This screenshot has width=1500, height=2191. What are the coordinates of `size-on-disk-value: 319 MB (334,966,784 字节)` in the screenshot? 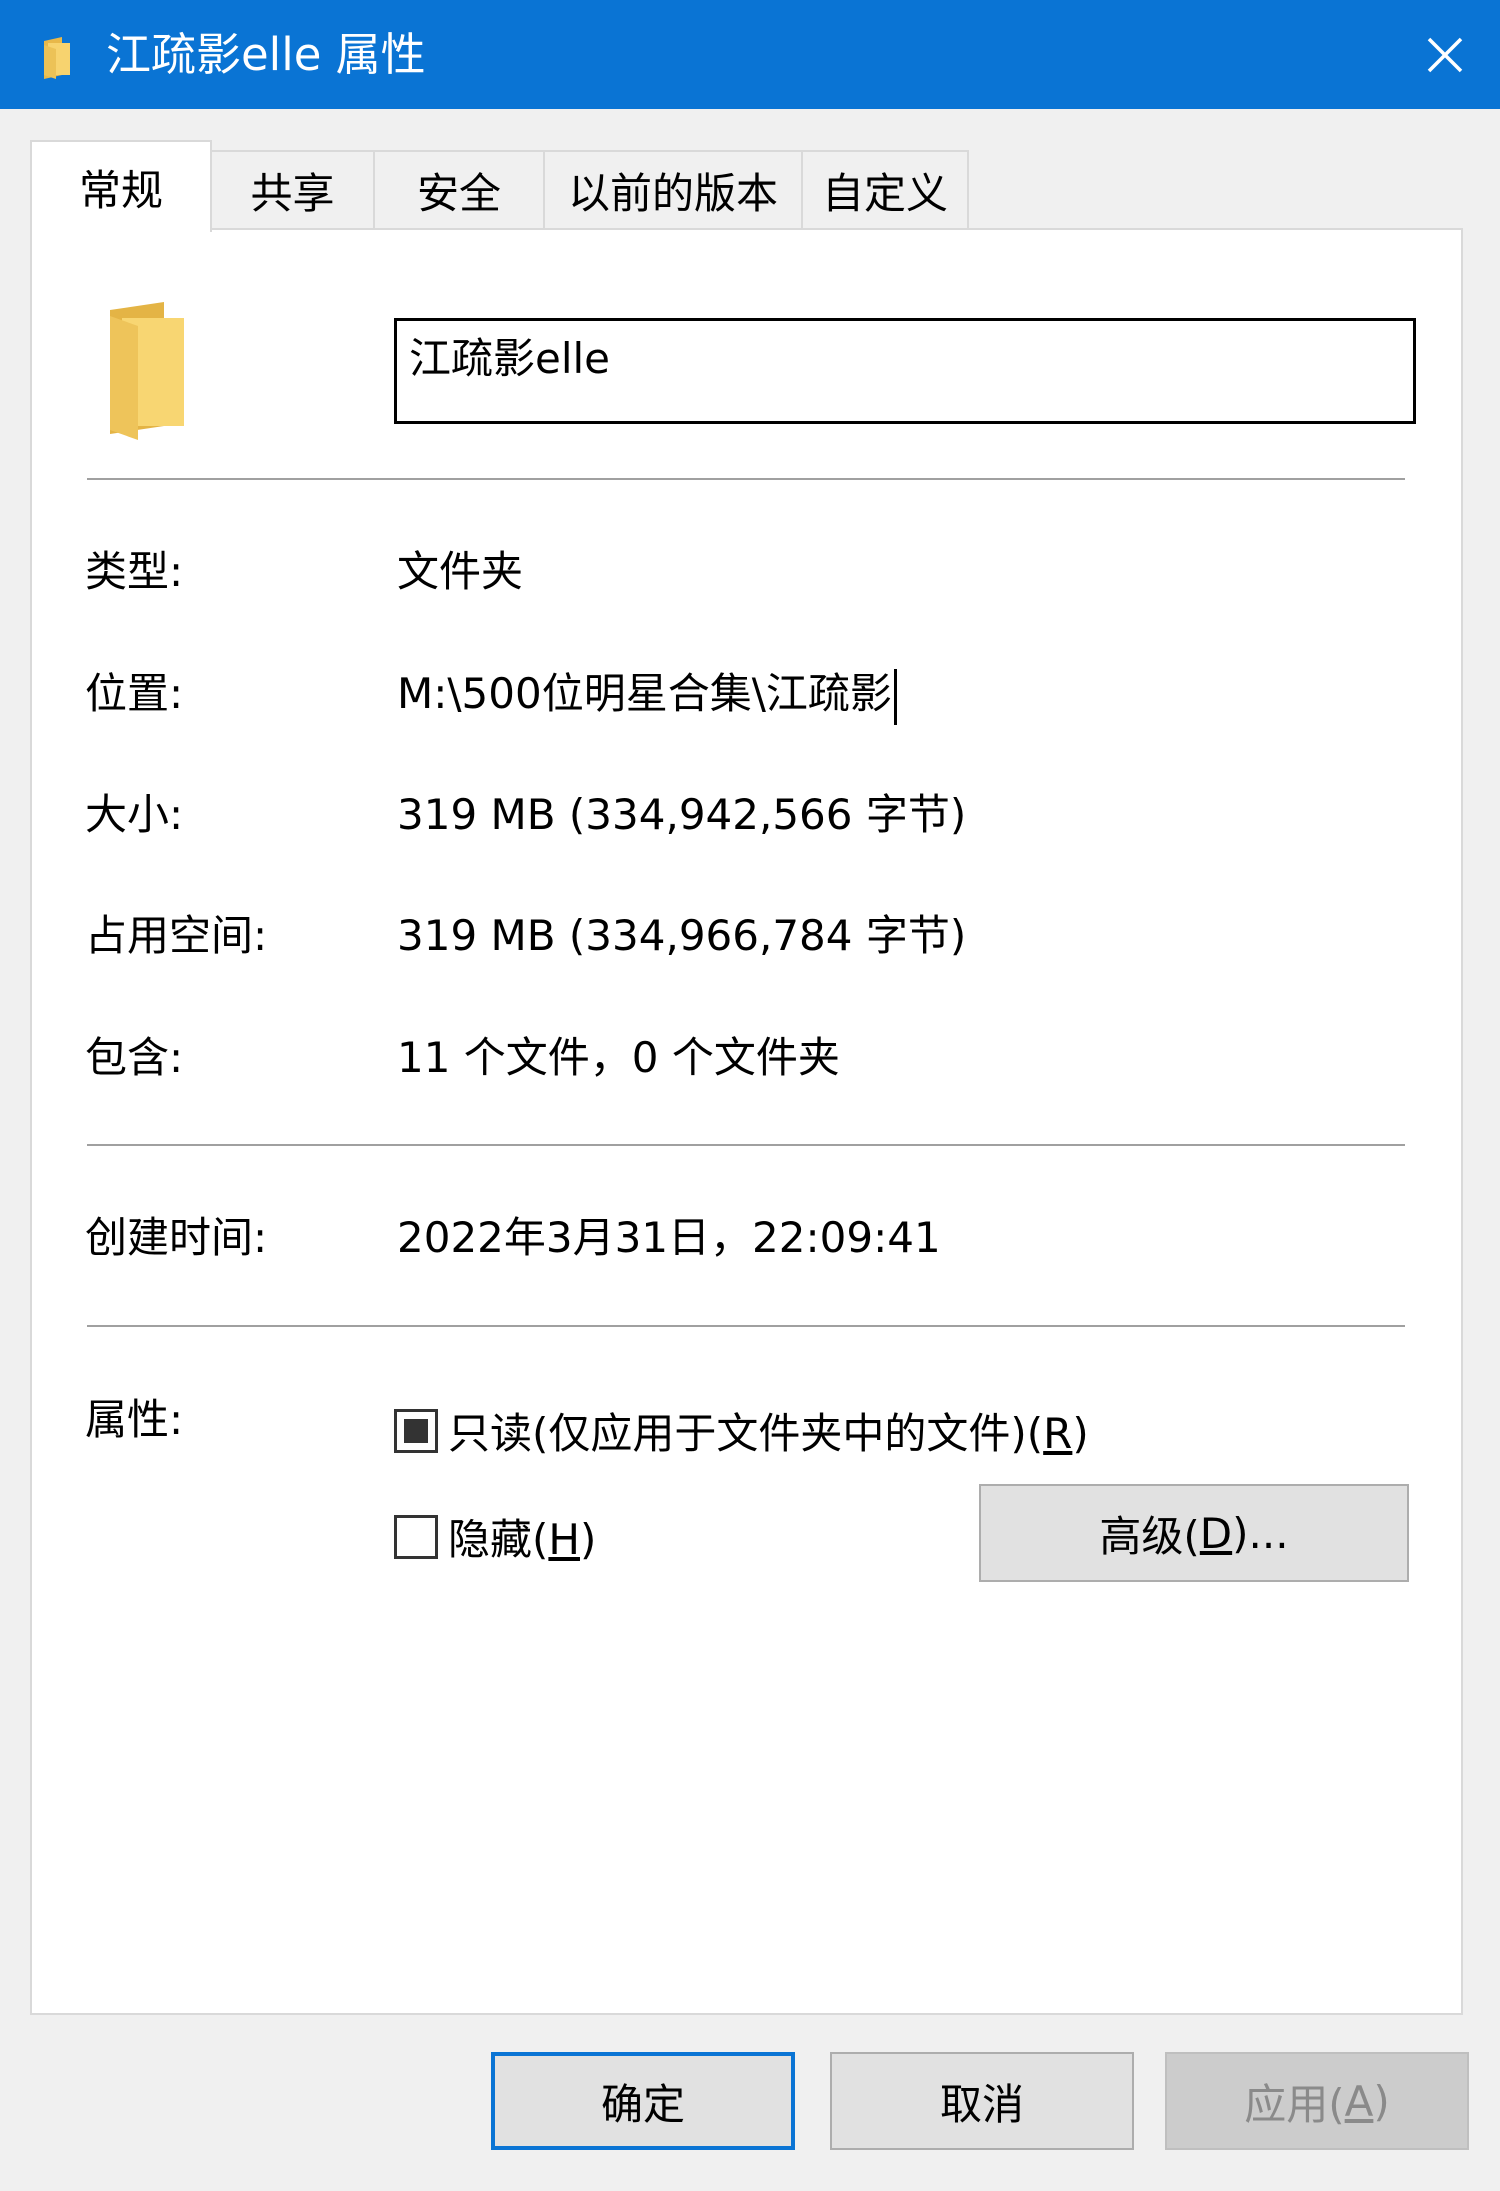 It's located at (682, 935).